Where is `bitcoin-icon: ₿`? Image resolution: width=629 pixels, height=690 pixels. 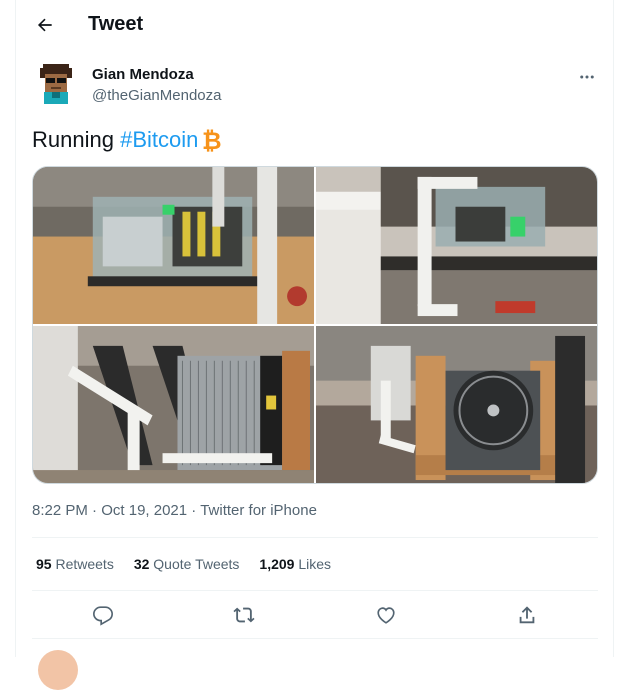
bitcoin-icon: ₿ is located at coordinates (212, 140).